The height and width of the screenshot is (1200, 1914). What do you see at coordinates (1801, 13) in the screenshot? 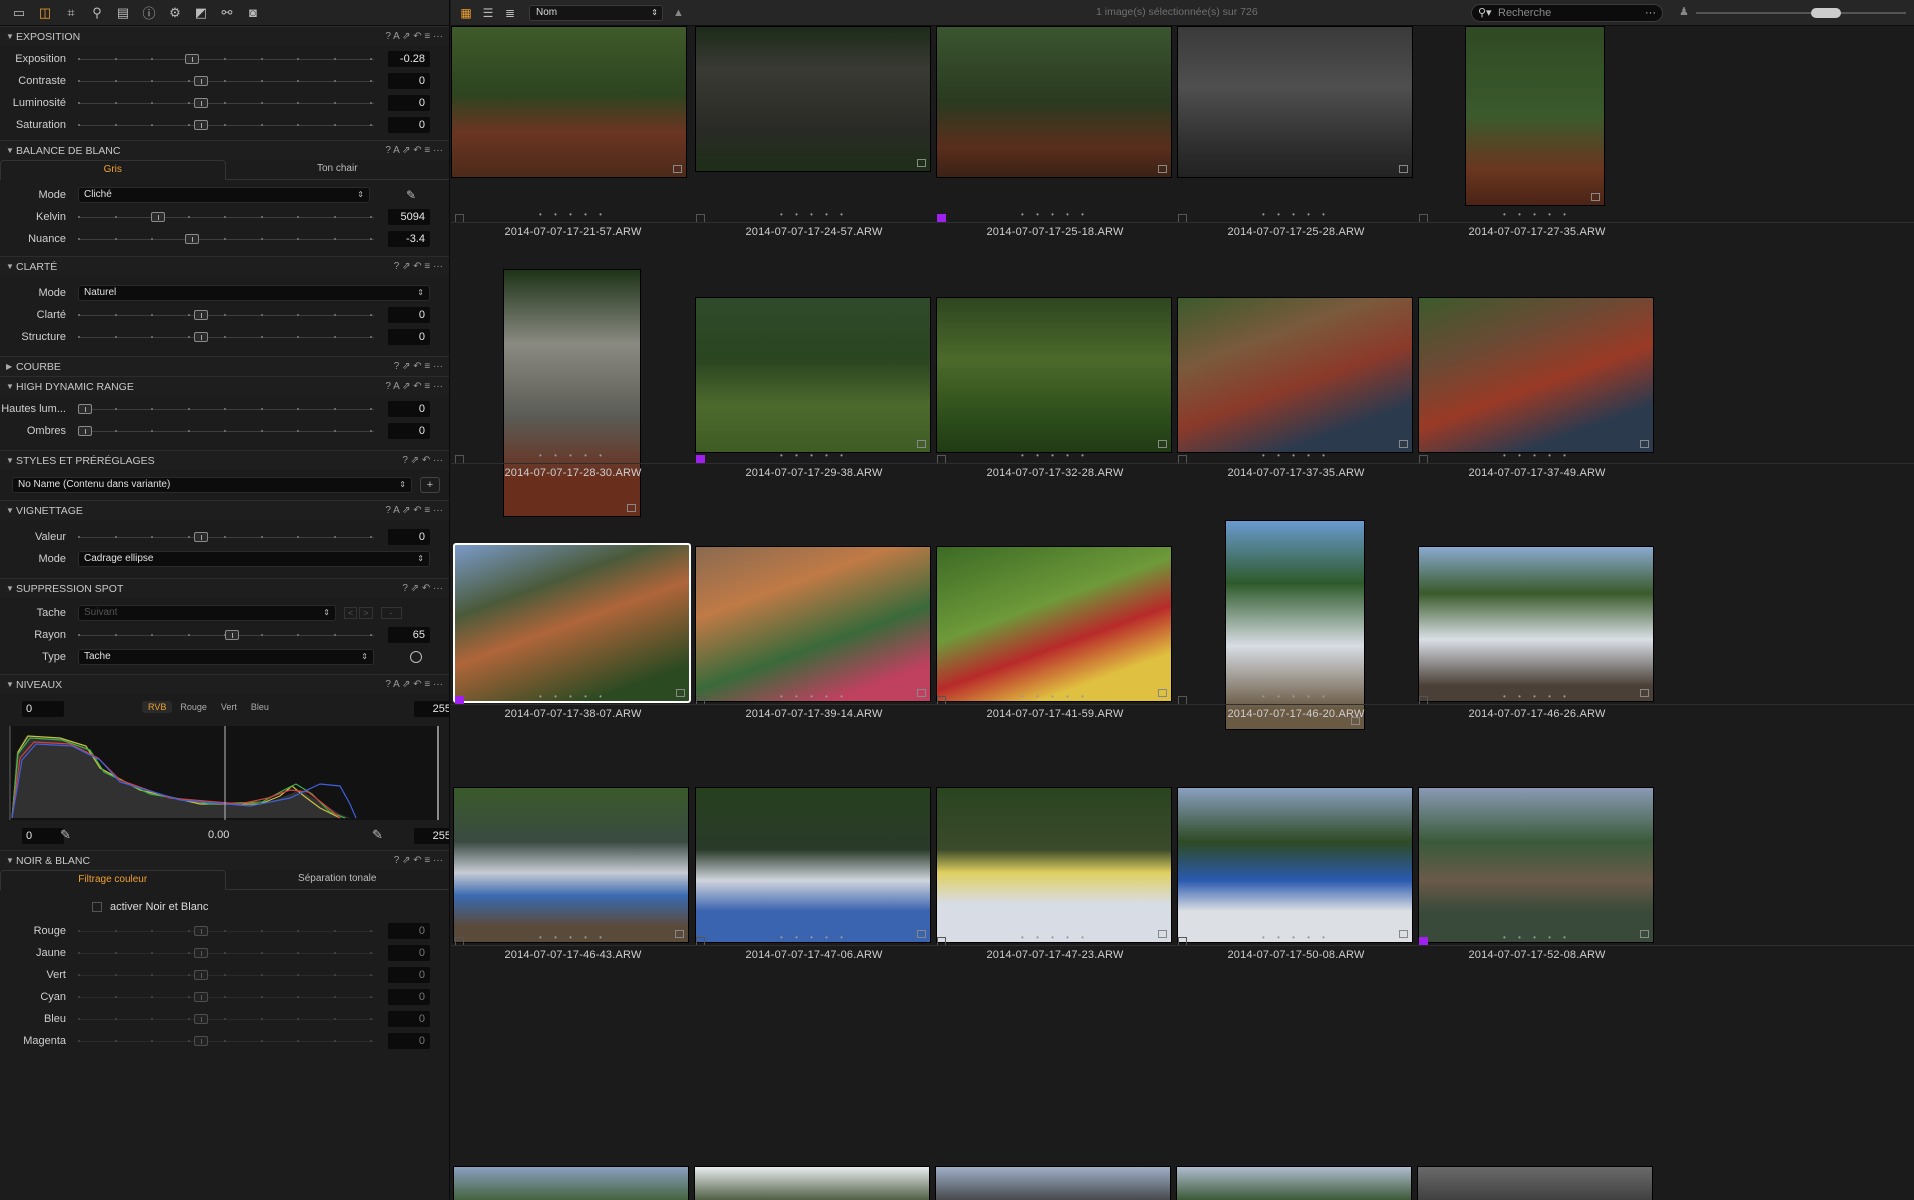
I see `zoom-slider` at bounding box center [1801, 13].